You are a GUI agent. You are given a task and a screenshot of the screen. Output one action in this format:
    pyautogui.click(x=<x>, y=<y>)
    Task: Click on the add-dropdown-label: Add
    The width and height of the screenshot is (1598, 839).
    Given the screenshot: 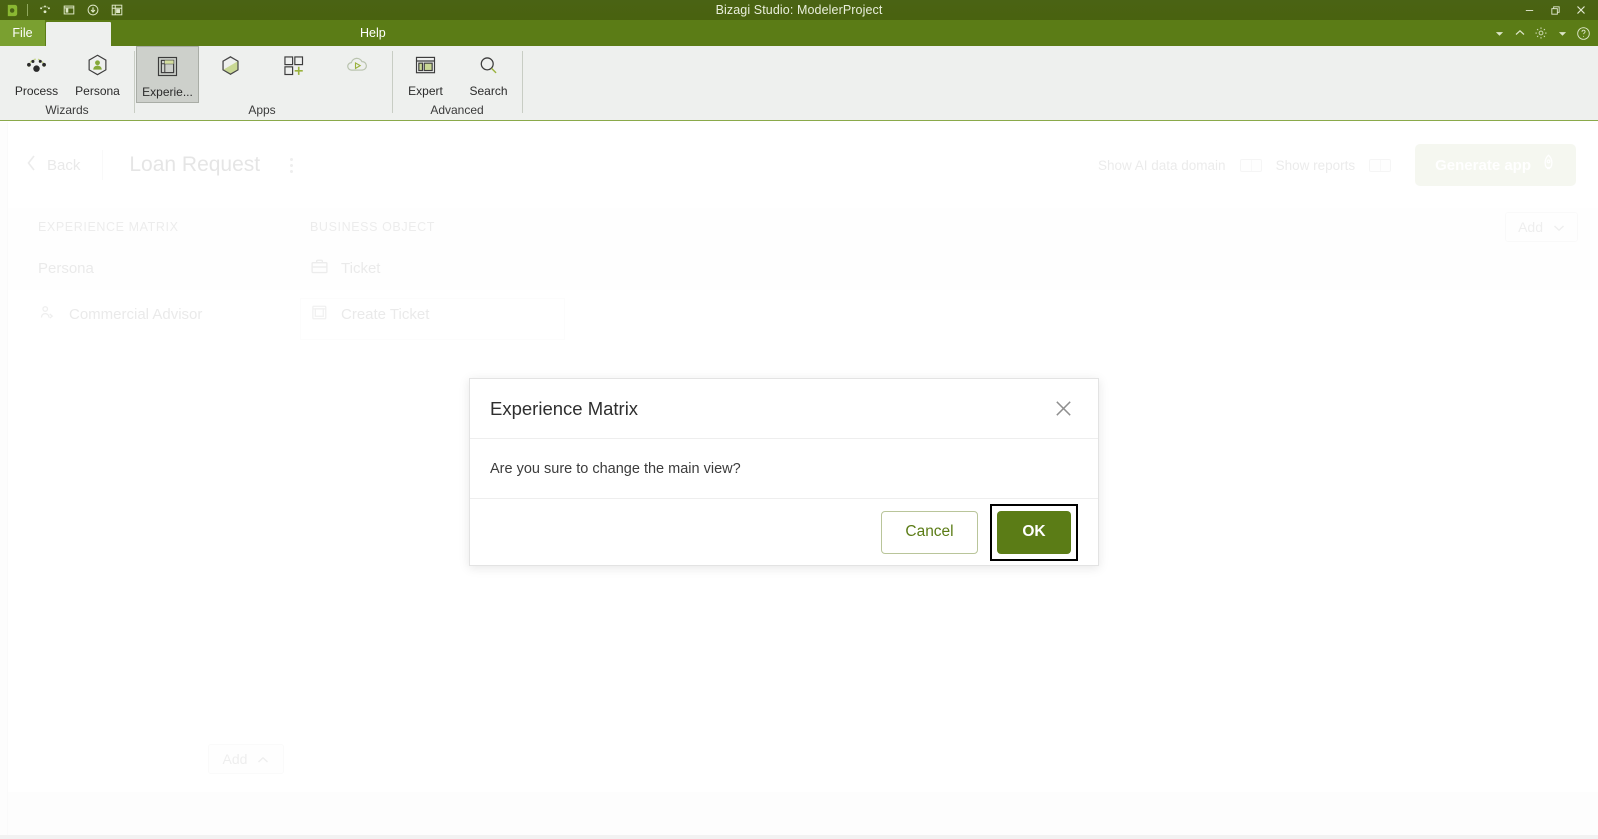 What is the action you would take?
    pyautogui.click(x=1530, y=227)
    